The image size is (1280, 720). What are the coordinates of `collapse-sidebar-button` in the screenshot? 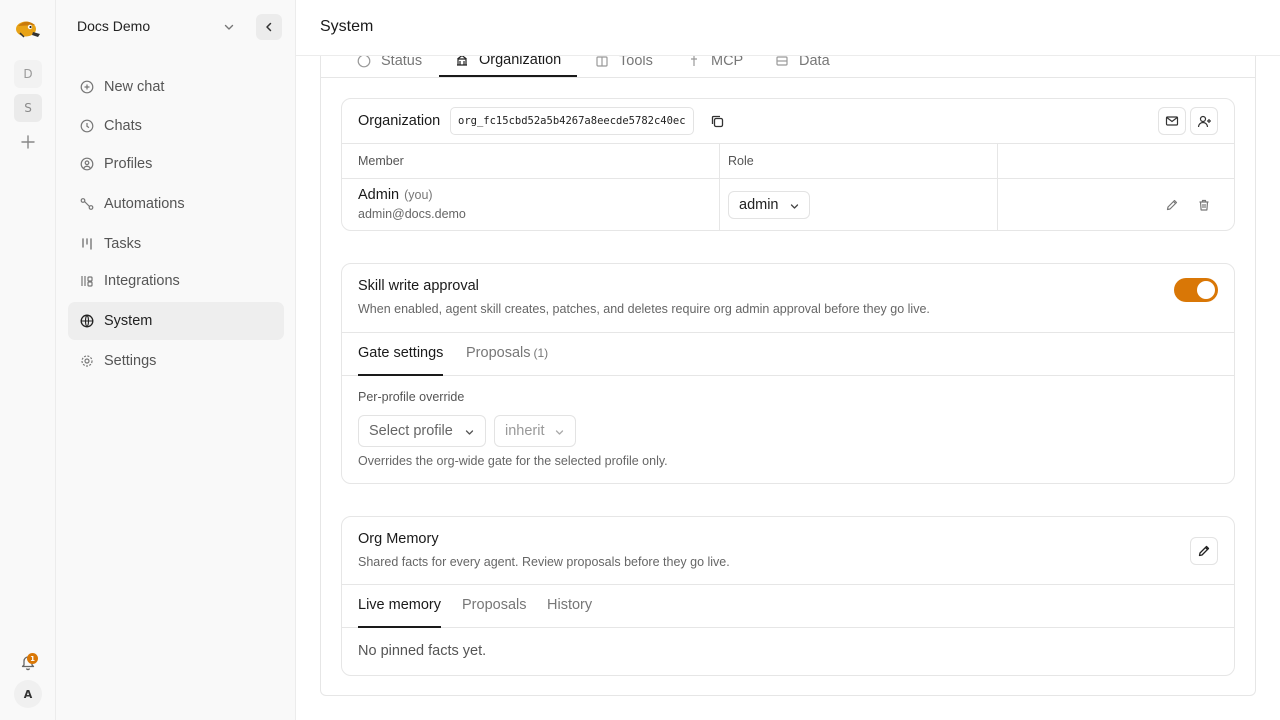 It's located at (269, 27).